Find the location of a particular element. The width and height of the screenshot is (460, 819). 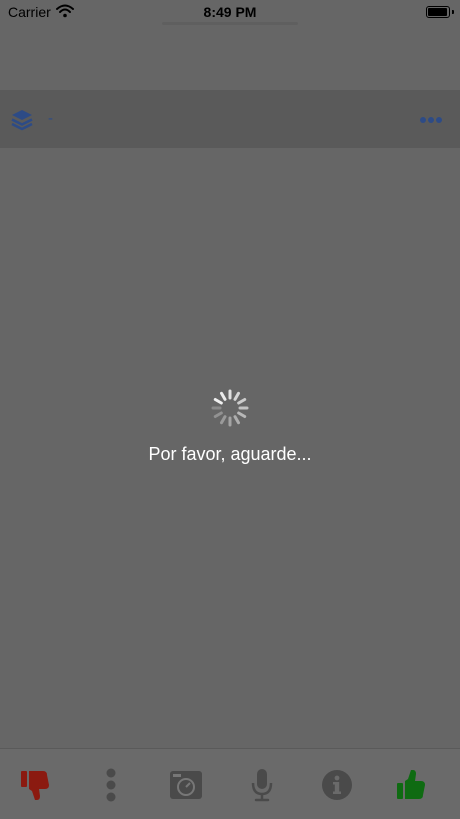

header-divider is located at coordinates (230, 23).